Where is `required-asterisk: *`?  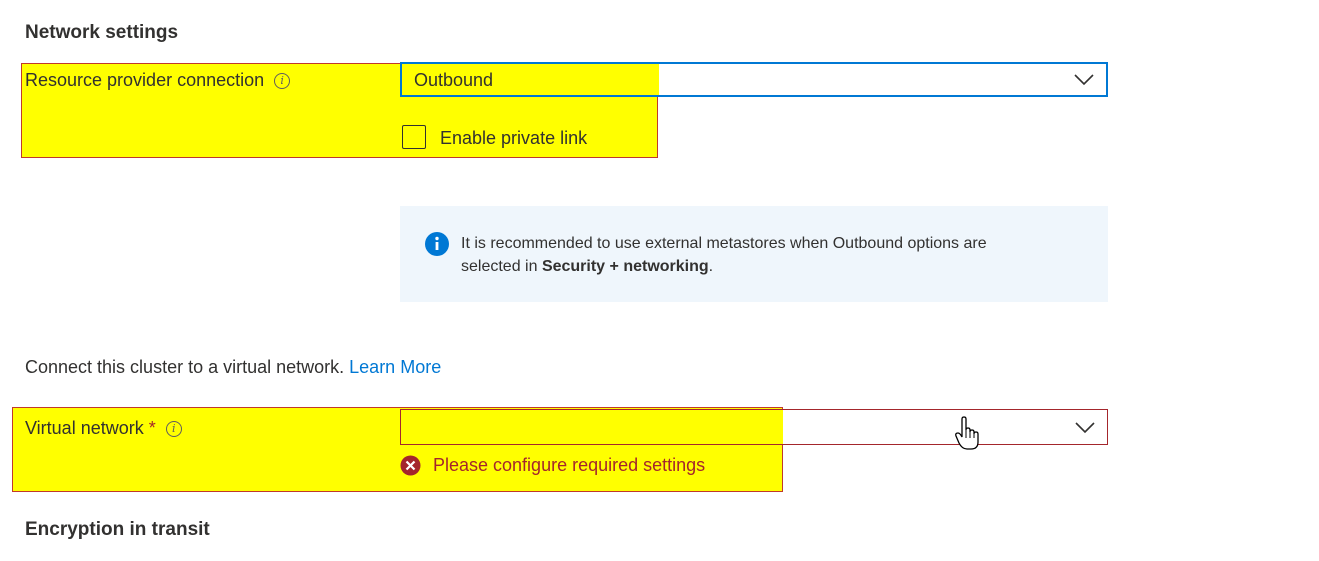
required-asterisk: * is located at coordinates (152, 428).